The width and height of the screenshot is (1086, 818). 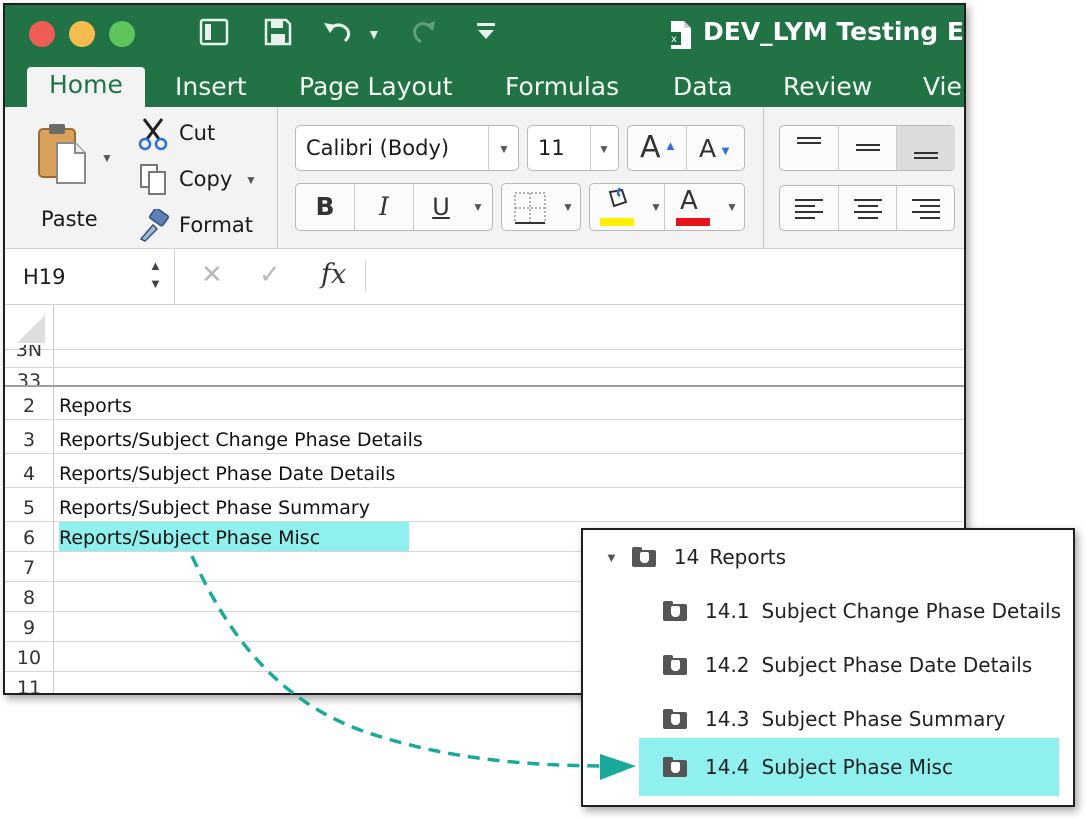 I want to click on insert-function-button: fx, so click(x=333, y=274).